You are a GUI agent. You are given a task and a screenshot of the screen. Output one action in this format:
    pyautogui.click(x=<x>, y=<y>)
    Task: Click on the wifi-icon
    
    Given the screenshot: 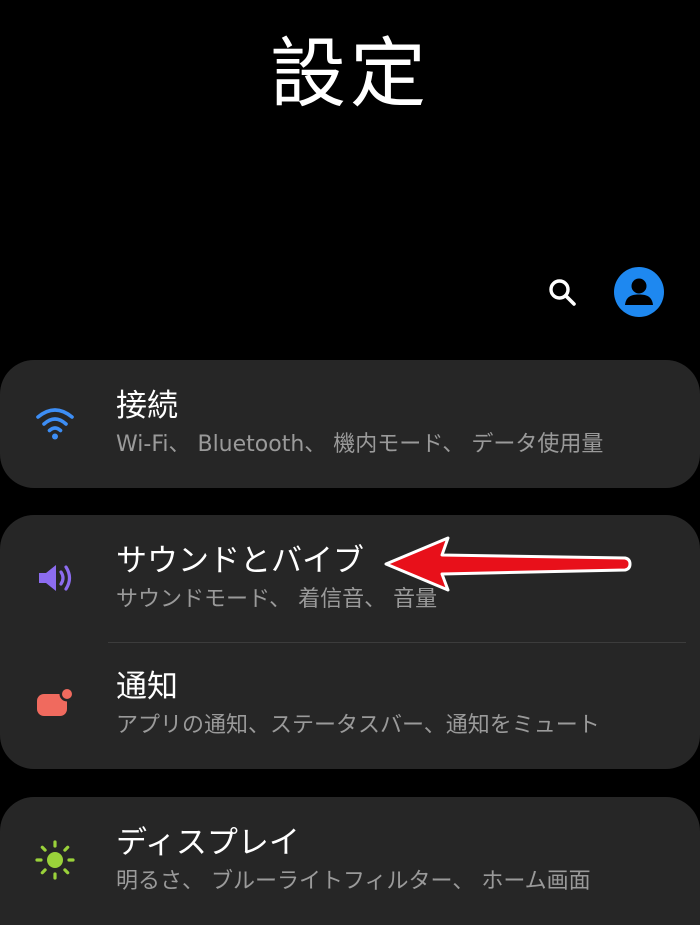 What is the action you would take?
    pyautogui.click(x=55, y=424)
    